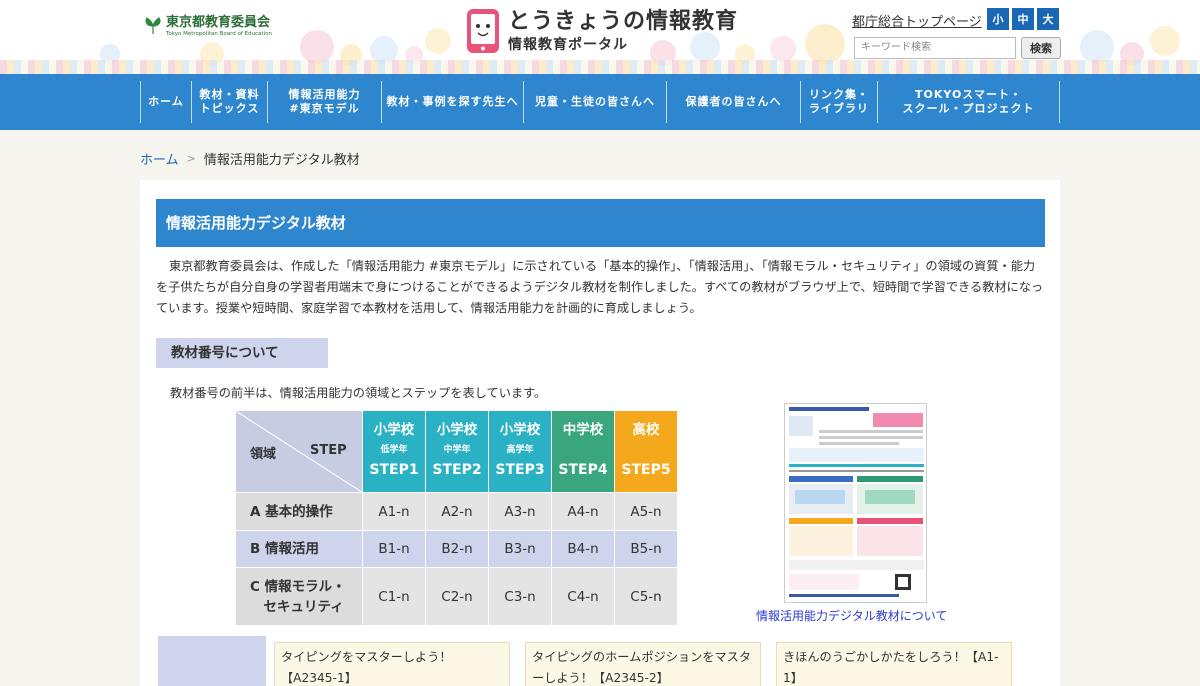 The width and height of the screenshot is (1200, 686). Describe the element at coordinates (733, 102) in the screenshot. I see `nav-item-for-parents: 保護者の皆さんへ` at that location.